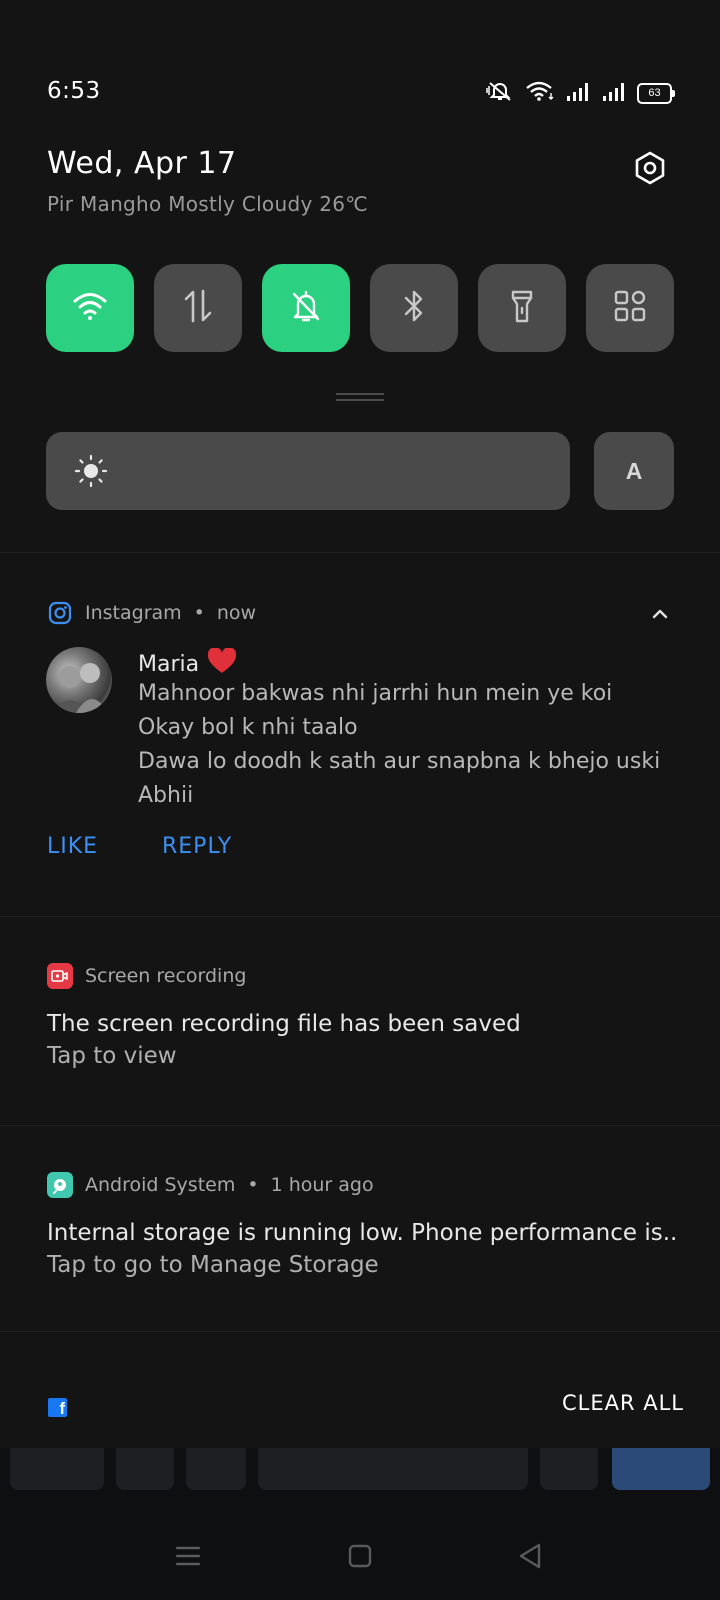  I want to click on toggle-mobile-data, so click(198, 308).